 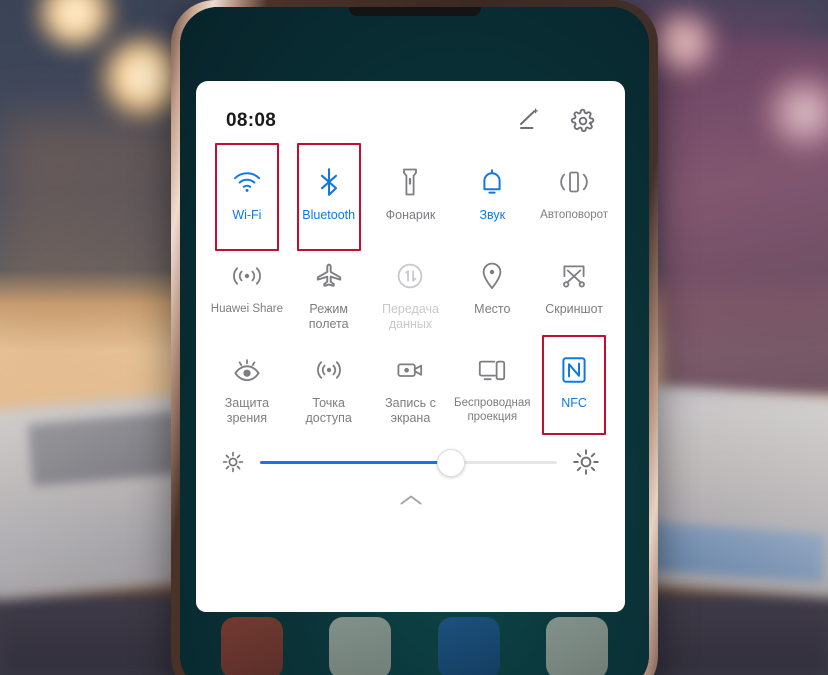 I want to click on toggle-flashlight: Фонарик, so click(x=411, y=198).